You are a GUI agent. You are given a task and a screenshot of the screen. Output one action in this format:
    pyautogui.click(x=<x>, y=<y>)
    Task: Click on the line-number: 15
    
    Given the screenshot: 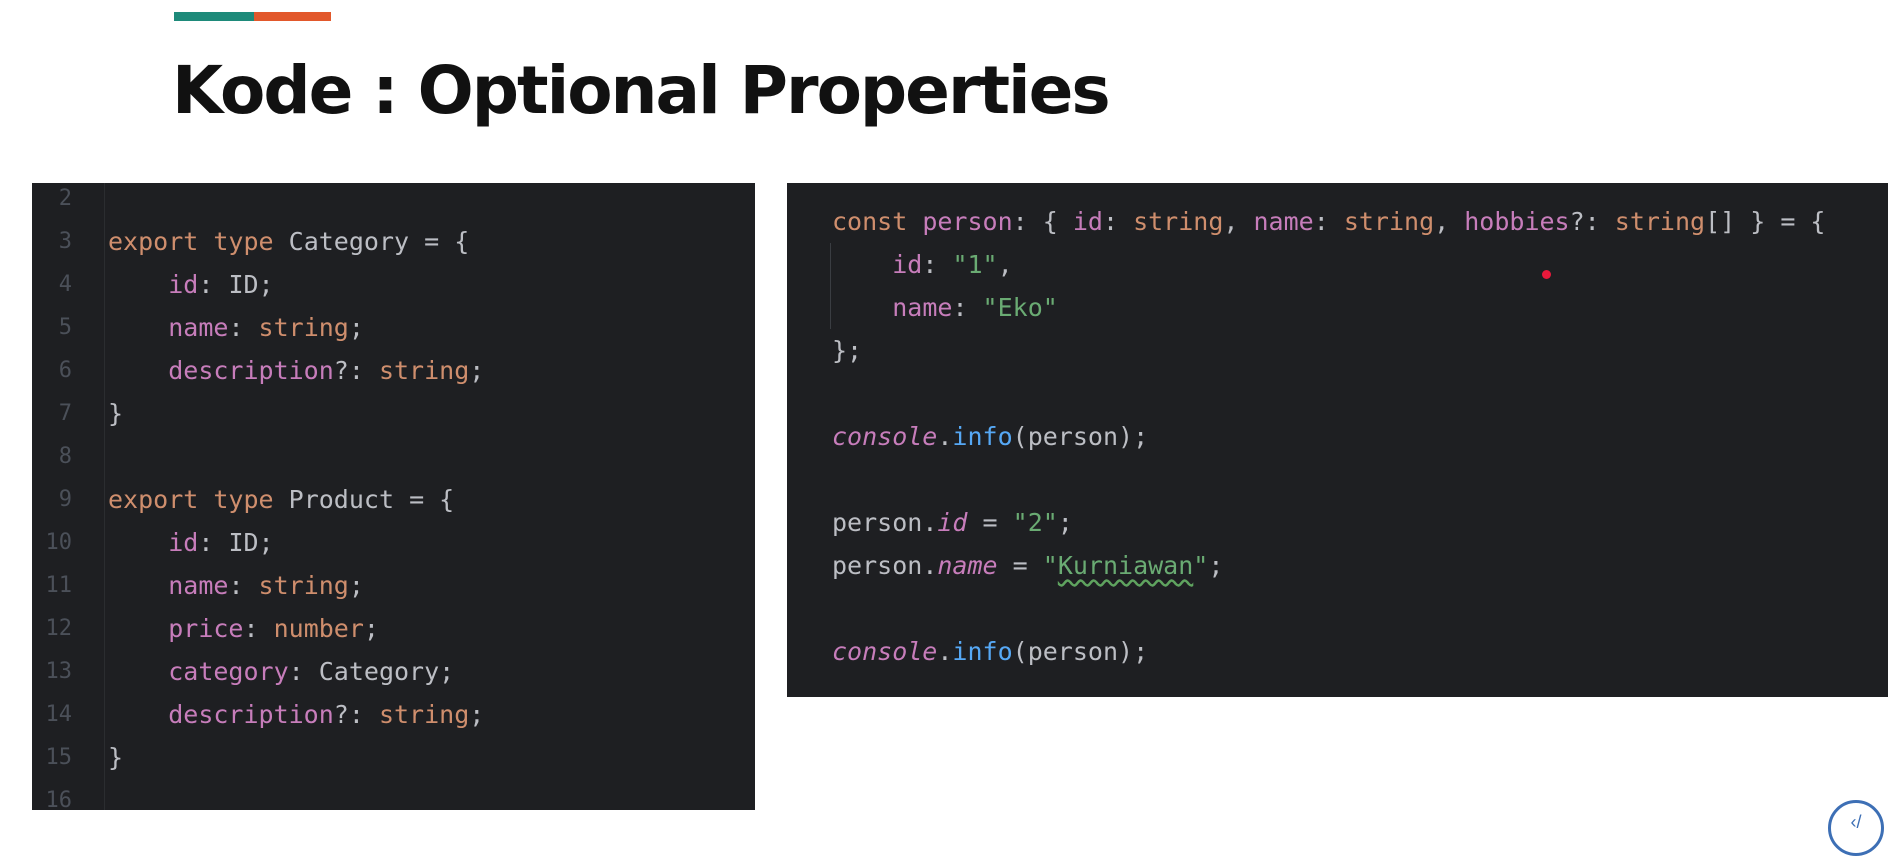 What is the action you would take?
    pyautogui.click(x=59, y=757)
    